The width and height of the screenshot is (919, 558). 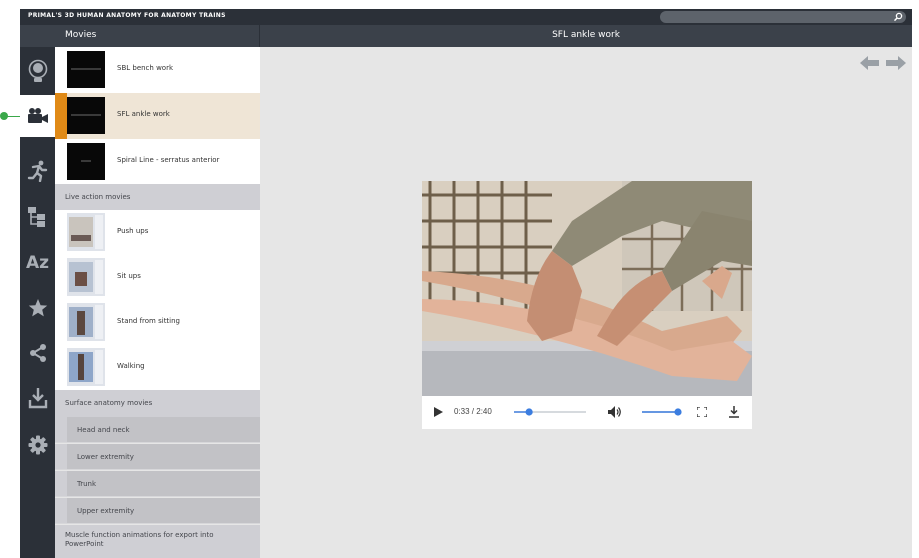 I want to click on hierarchy-icon, so click(x=36, y=217).